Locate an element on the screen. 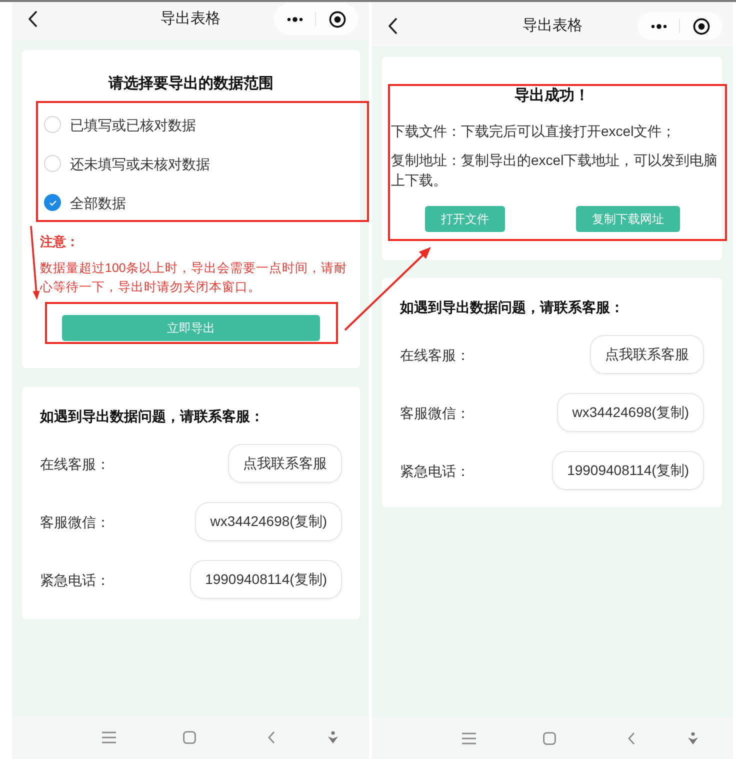  info-text: 复制地址：复制导出的excel下载地址，可以发到电脑上下载。 is located at coordinates (555, 170).